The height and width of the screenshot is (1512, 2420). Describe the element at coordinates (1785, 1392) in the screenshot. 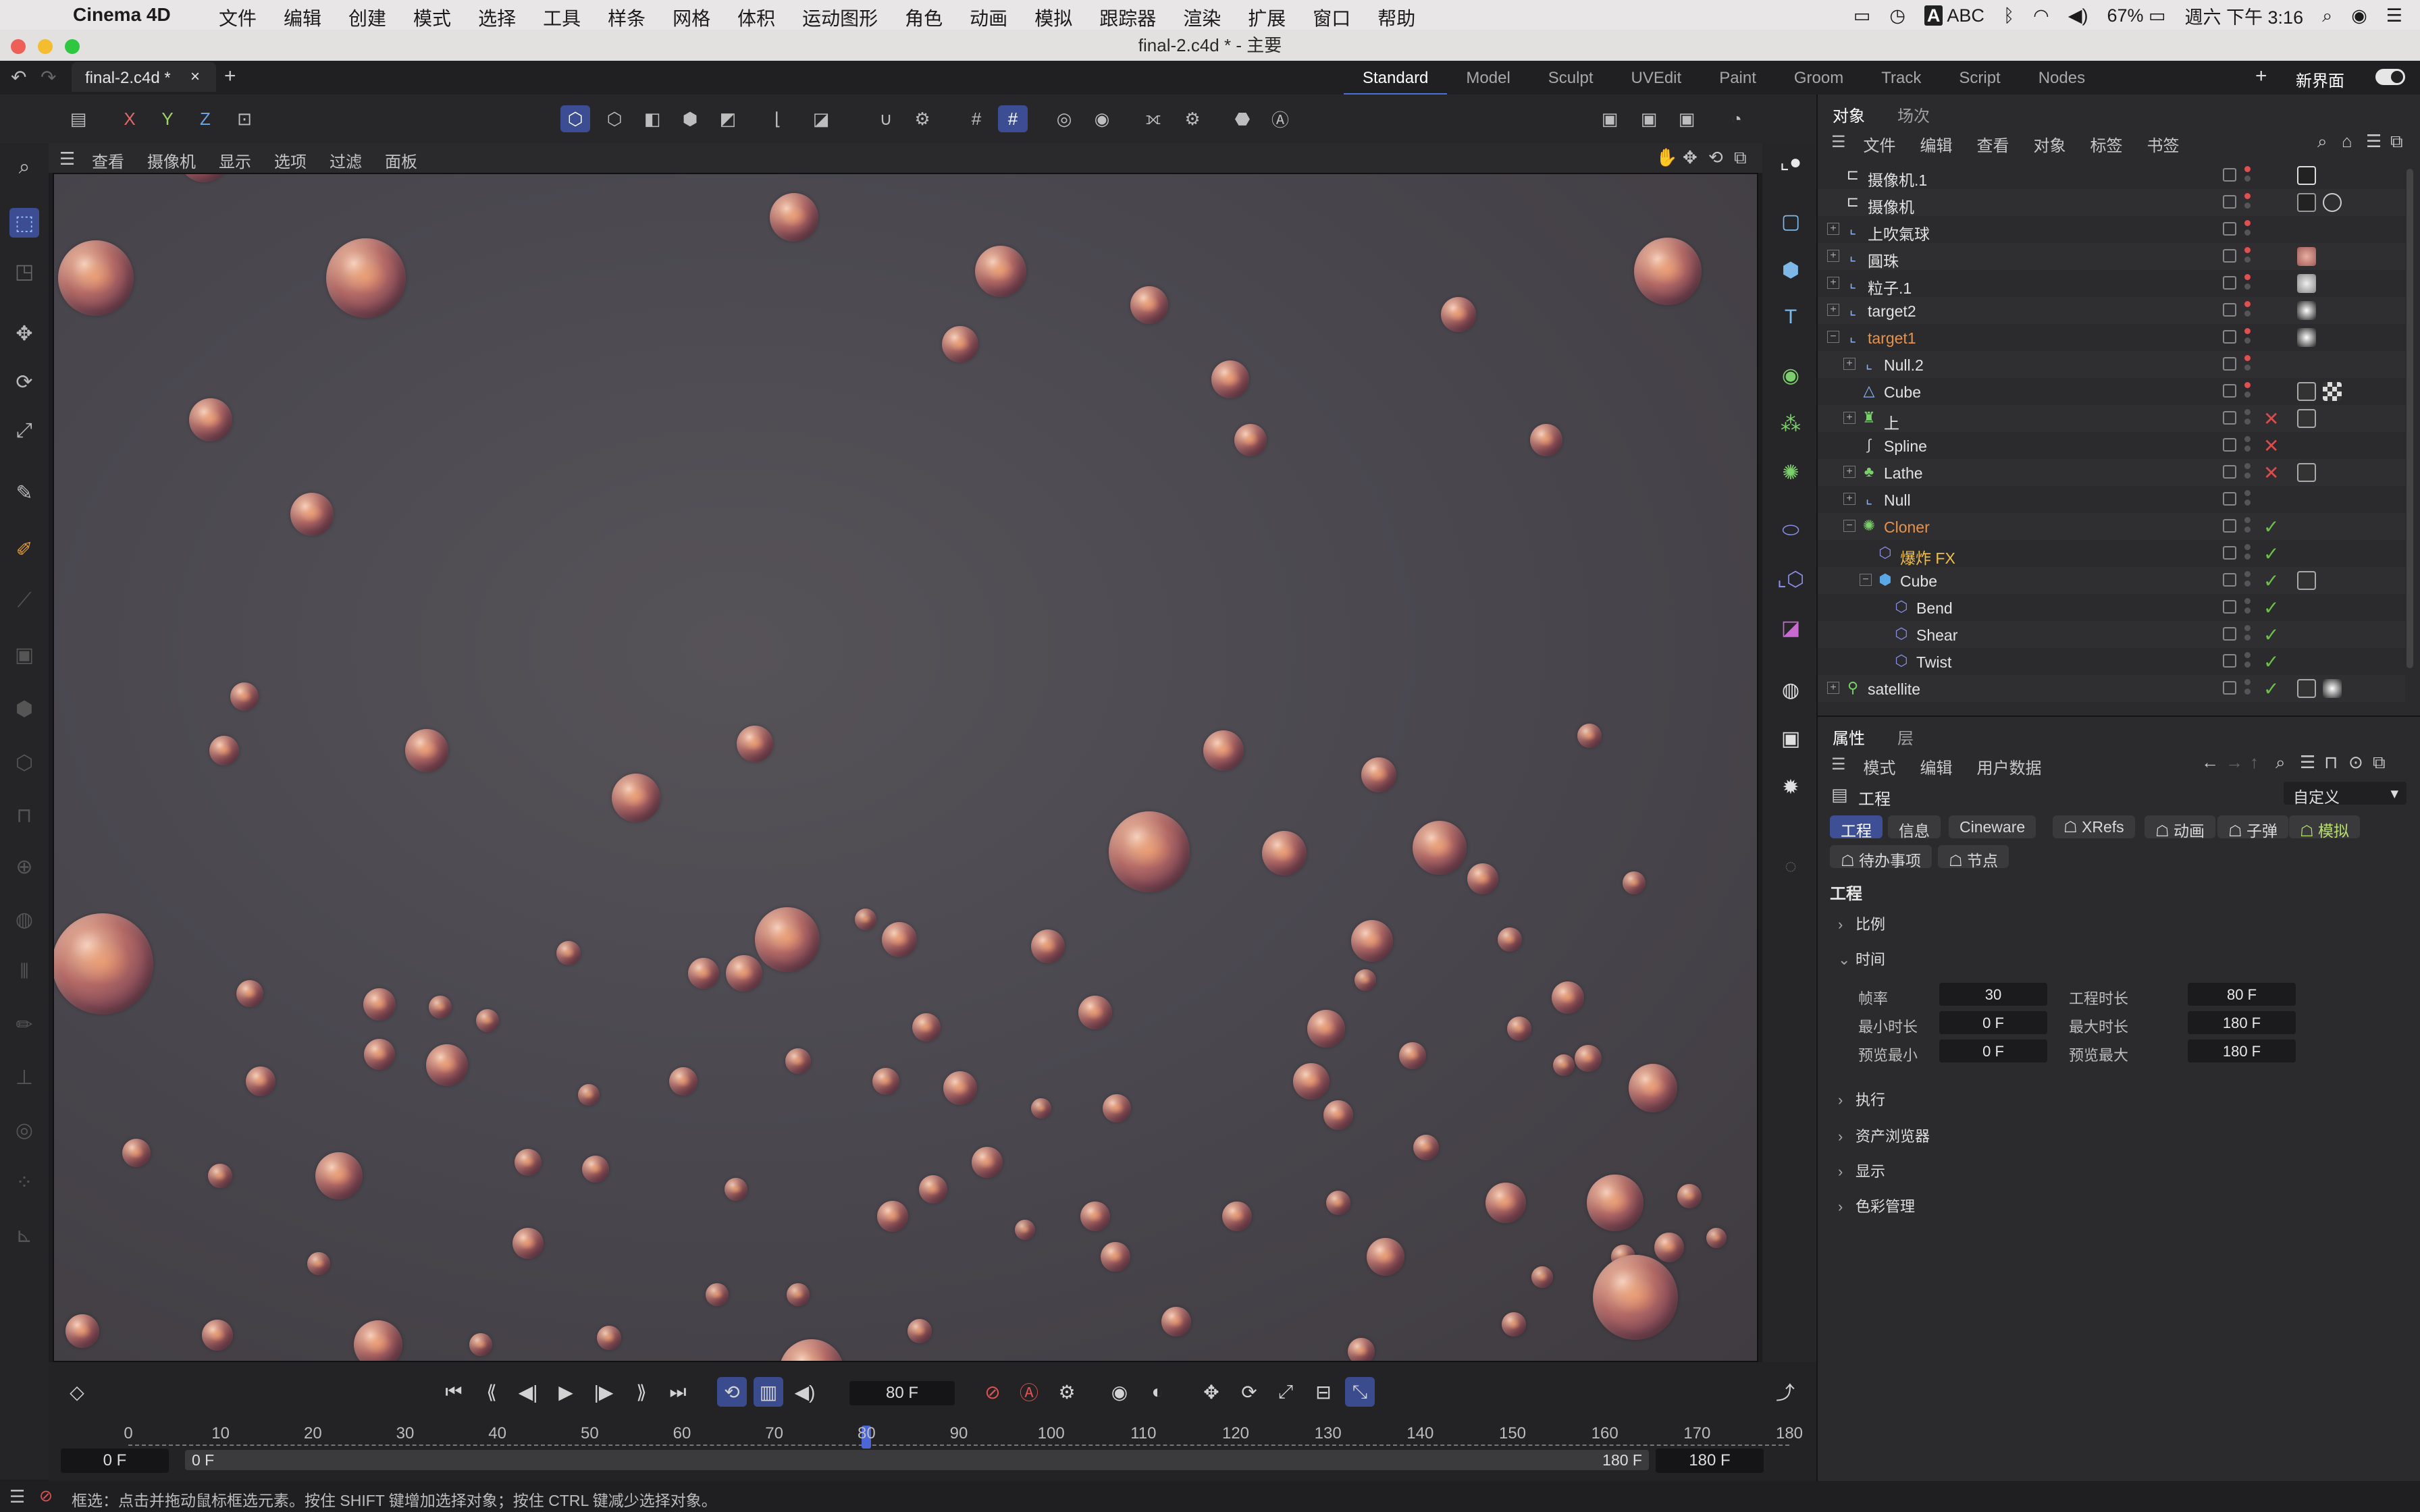

I see `timeline-window-icon: ⤴` at that location.